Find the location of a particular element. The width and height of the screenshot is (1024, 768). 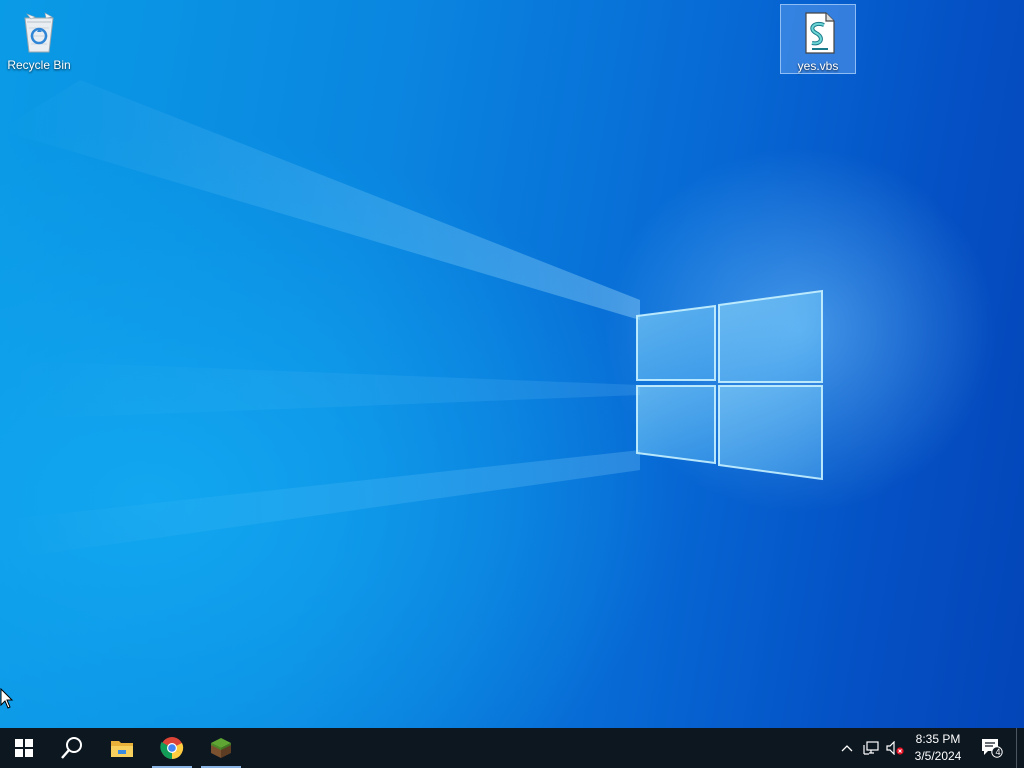

taskbar-chrome is located at coordinates (172, 748).